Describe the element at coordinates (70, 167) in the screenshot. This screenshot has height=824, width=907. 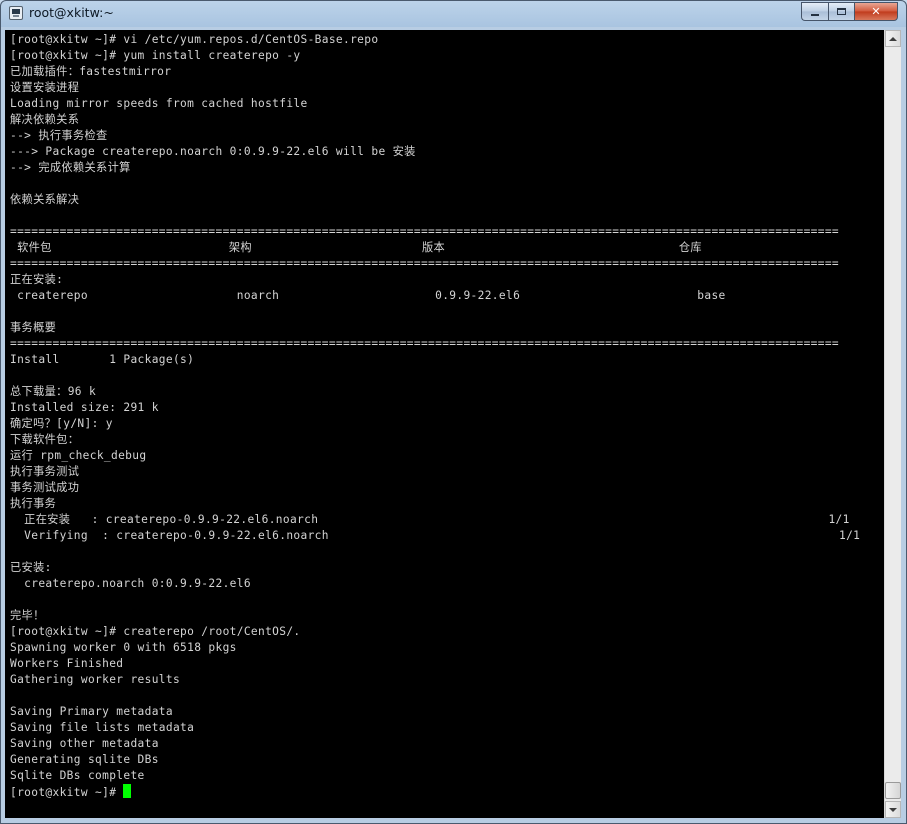
I see `terminal-line: --> 完成依赖关系计算` at that location.